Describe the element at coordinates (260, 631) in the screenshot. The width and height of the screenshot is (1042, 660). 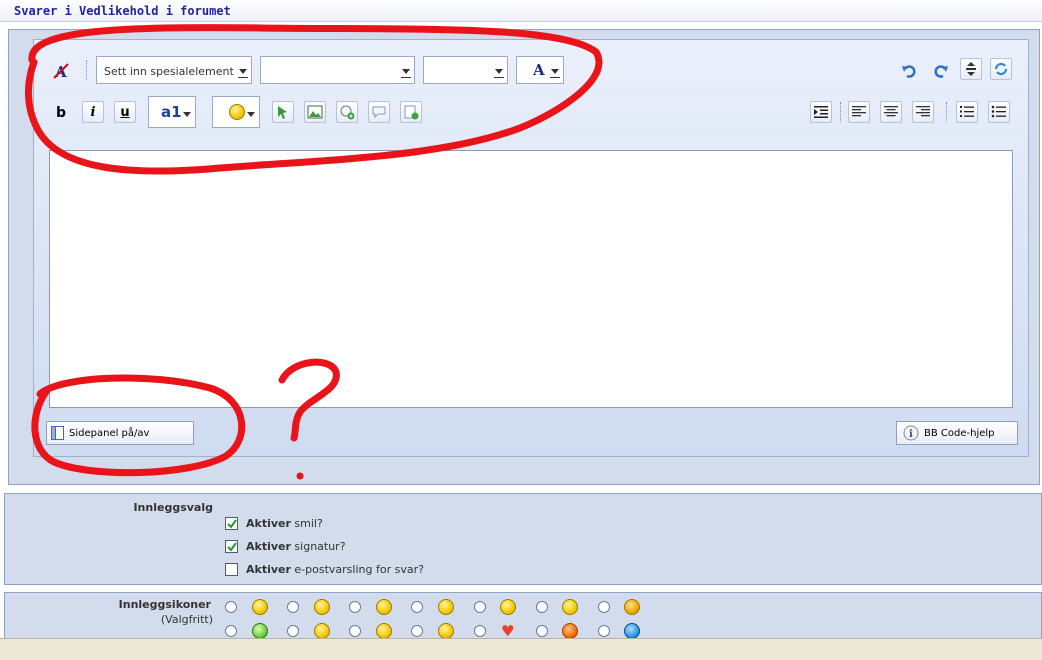
I see `sick-icon` at that location.